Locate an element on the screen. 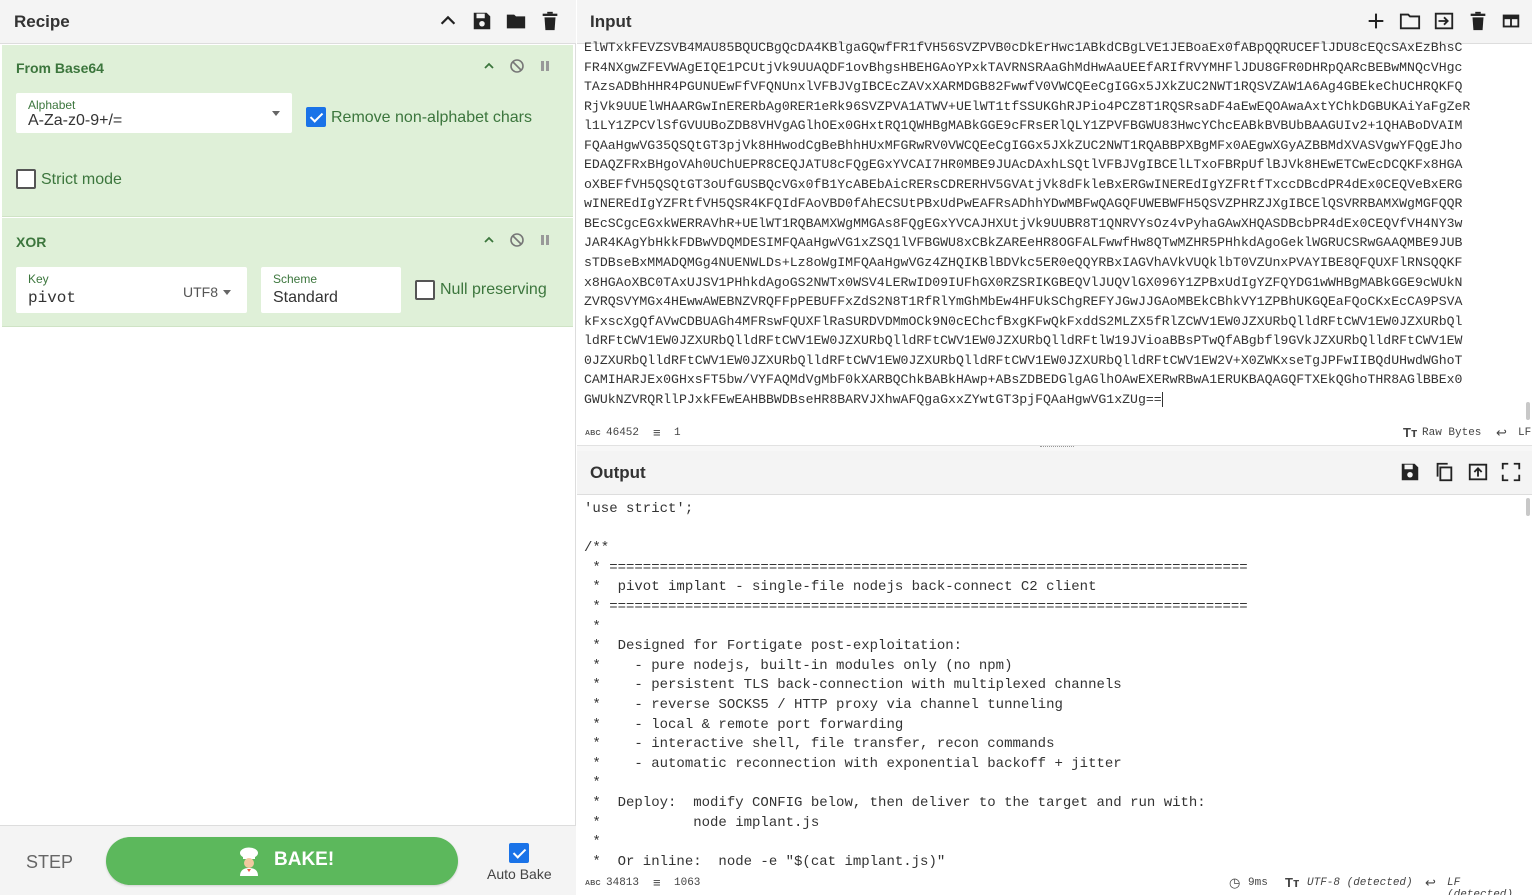 Image resolution: width=1532 pixels, height=895 pixels. output-encoding: UTF-8 (detected) is located at coordinates (1360, 883).